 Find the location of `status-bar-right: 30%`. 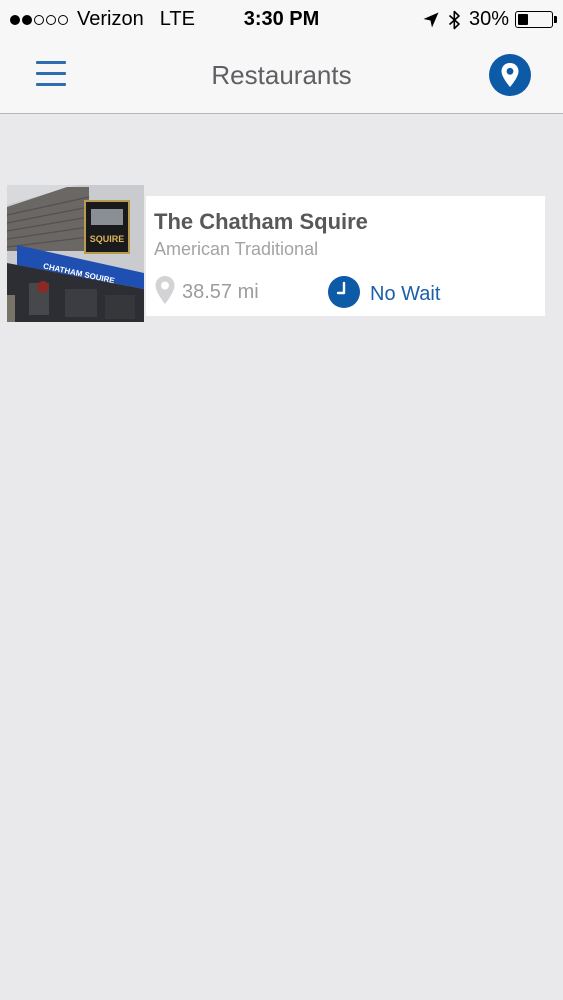

status-bar-right: 30% is located at coordinates (489, 19).